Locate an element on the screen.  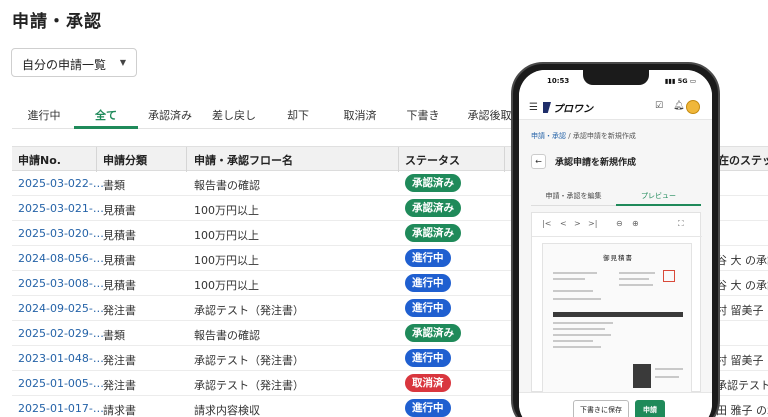
battery-icon: ▭ is located at coordinates (691, 81).